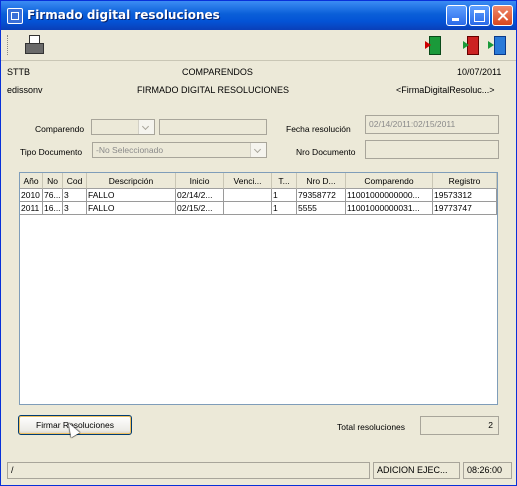 This screenshot has width=517, height=486. What do you see at coordinates (497, 45) in the screenshot?
I see `enter-door-icon` at bounding box center [497, 45].